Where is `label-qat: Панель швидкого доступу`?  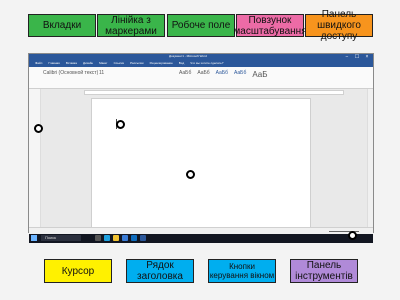
label-qat: Панель швидкого доступу is located at coordinates (339, 25).